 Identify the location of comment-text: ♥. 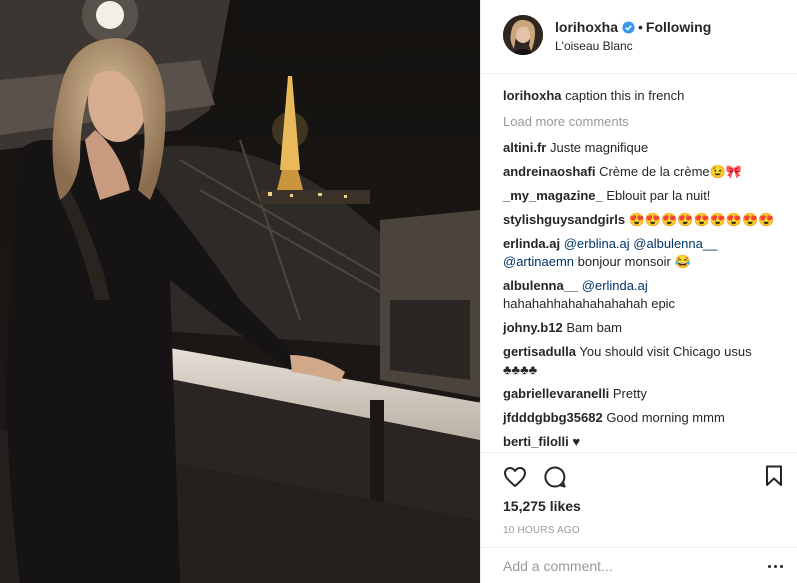
(576, 441).